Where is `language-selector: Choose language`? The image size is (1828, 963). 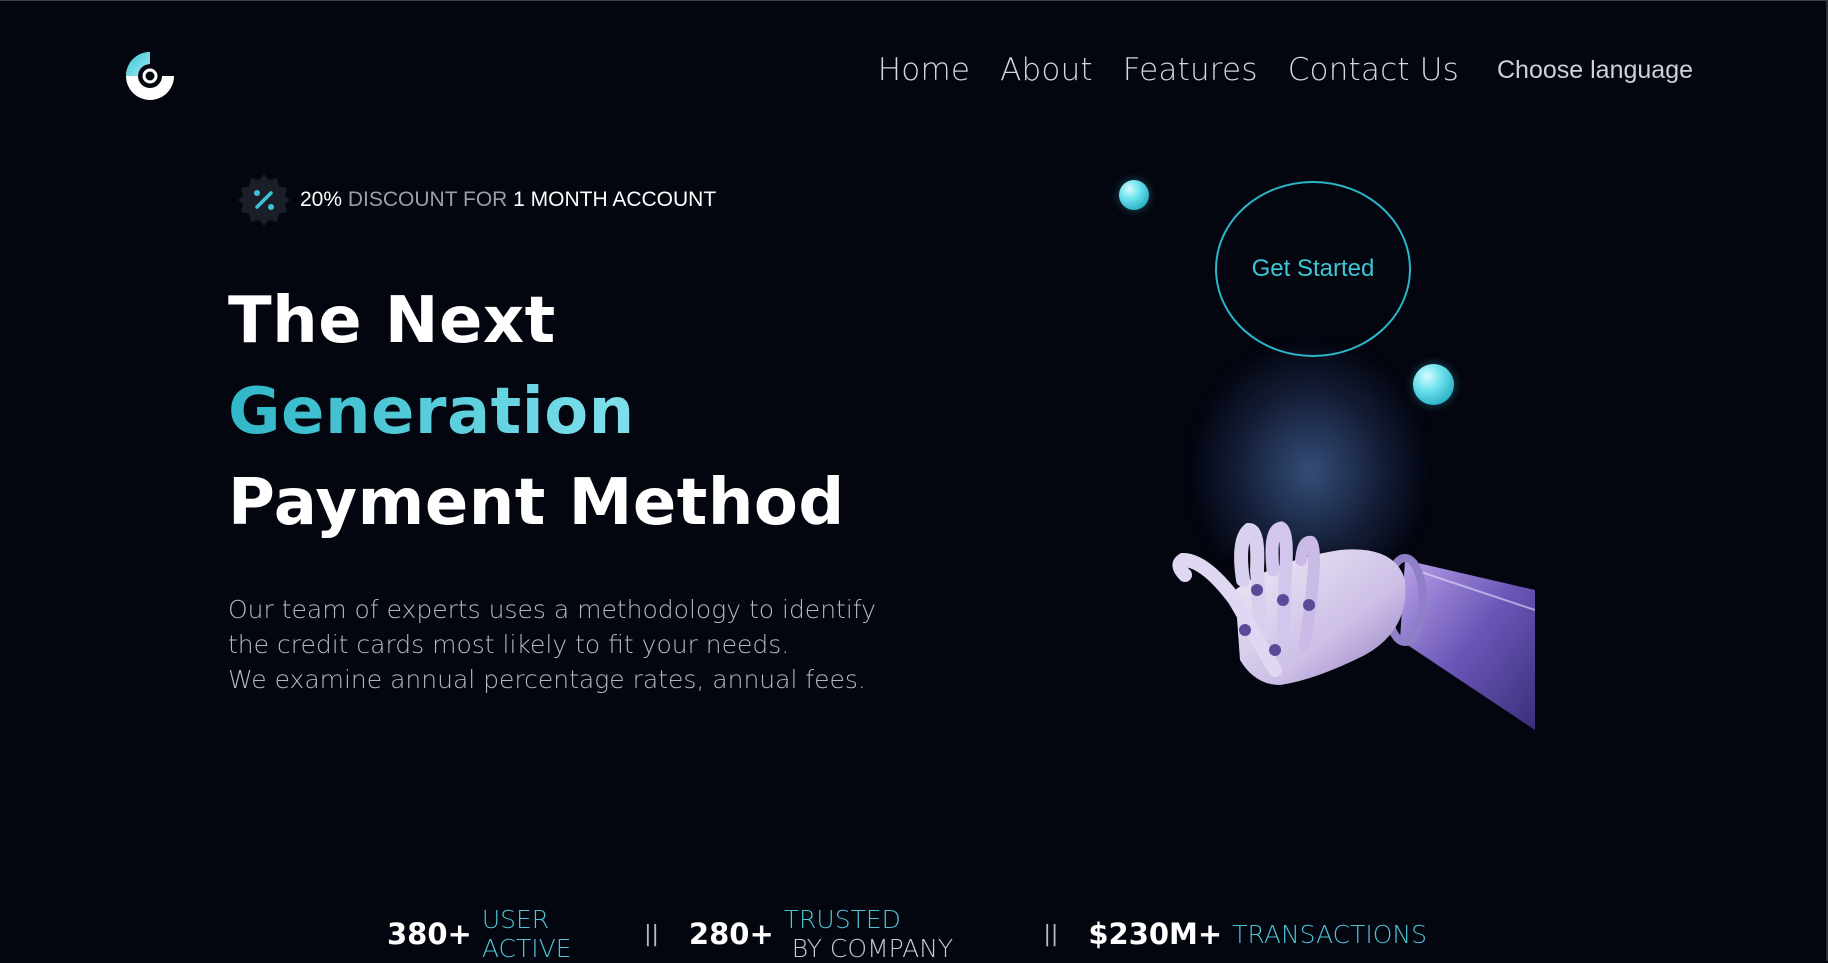
language-selector: Choose language is located at coordinates (1595, 70).